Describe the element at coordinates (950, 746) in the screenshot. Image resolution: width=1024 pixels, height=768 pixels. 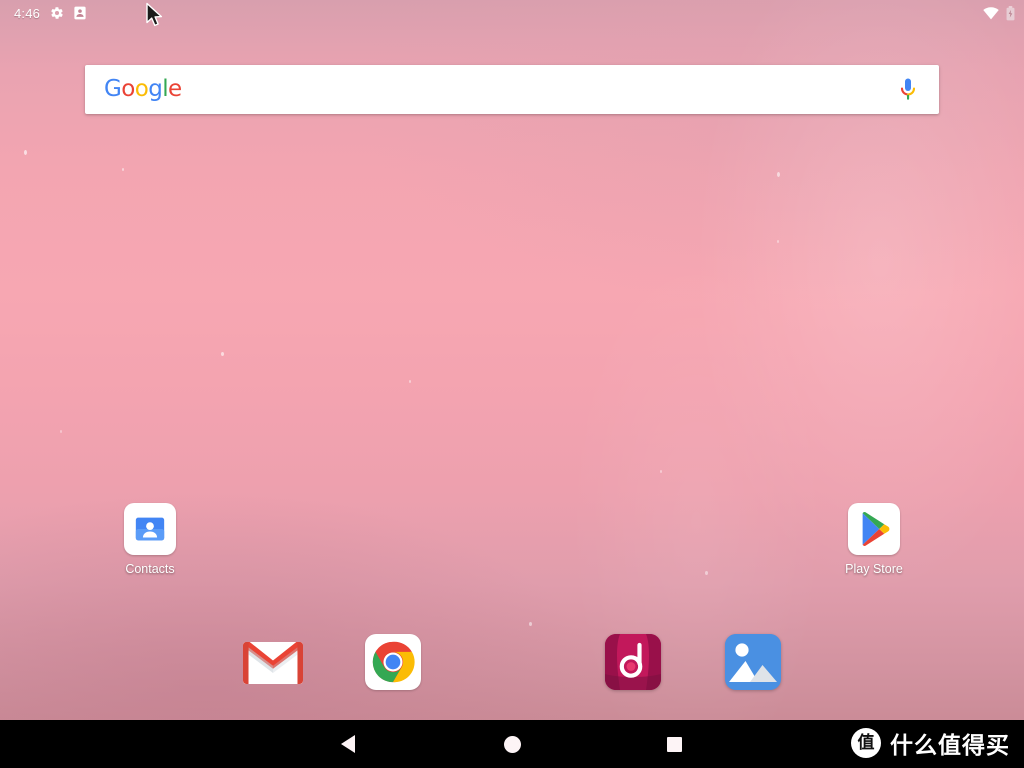
I see `watermark-text: 什么值得买` at that location.